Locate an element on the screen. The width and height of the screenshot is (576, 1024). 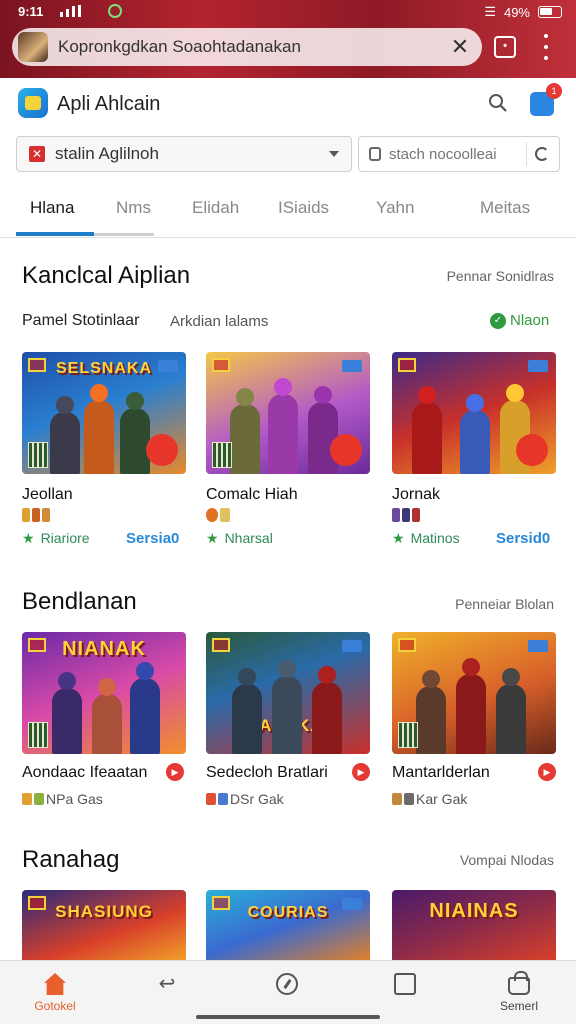
tab-yahn: Yahn is located at coordinates (395, 208).